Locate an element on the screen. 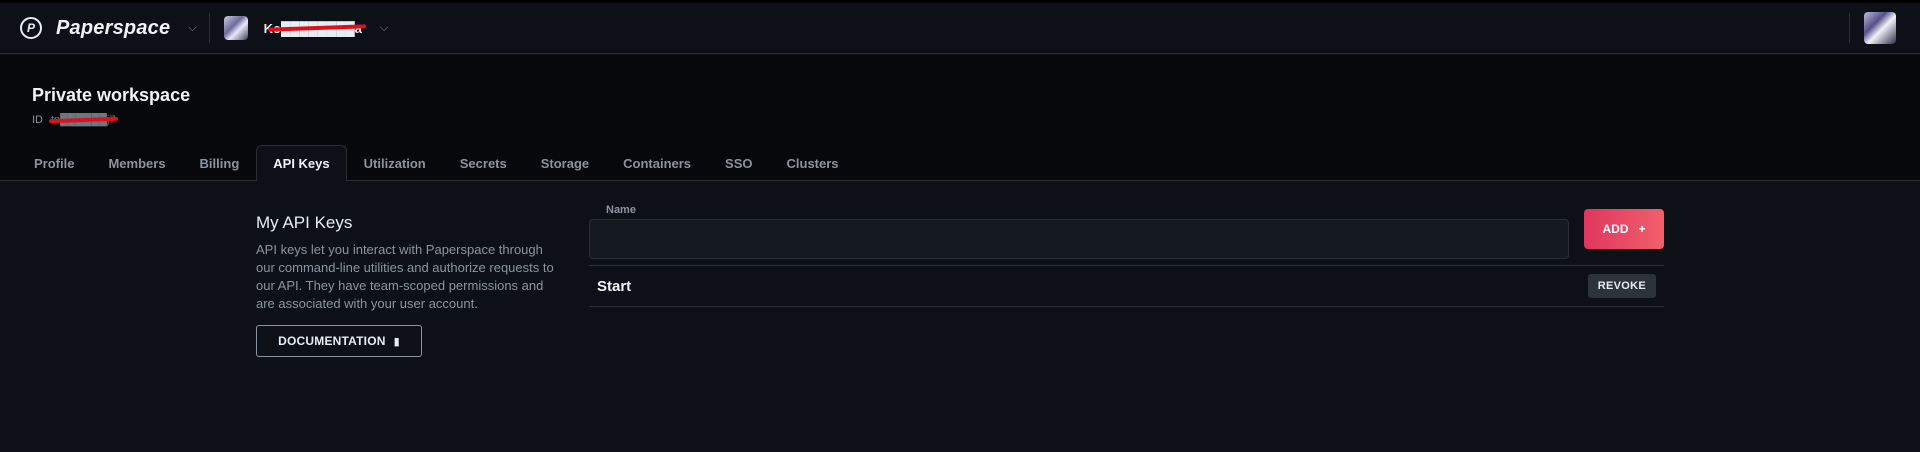 Image resolution: width=1920 pixels, height=452 pixels. add-label: ADD is located at coordinates (1615, 229).